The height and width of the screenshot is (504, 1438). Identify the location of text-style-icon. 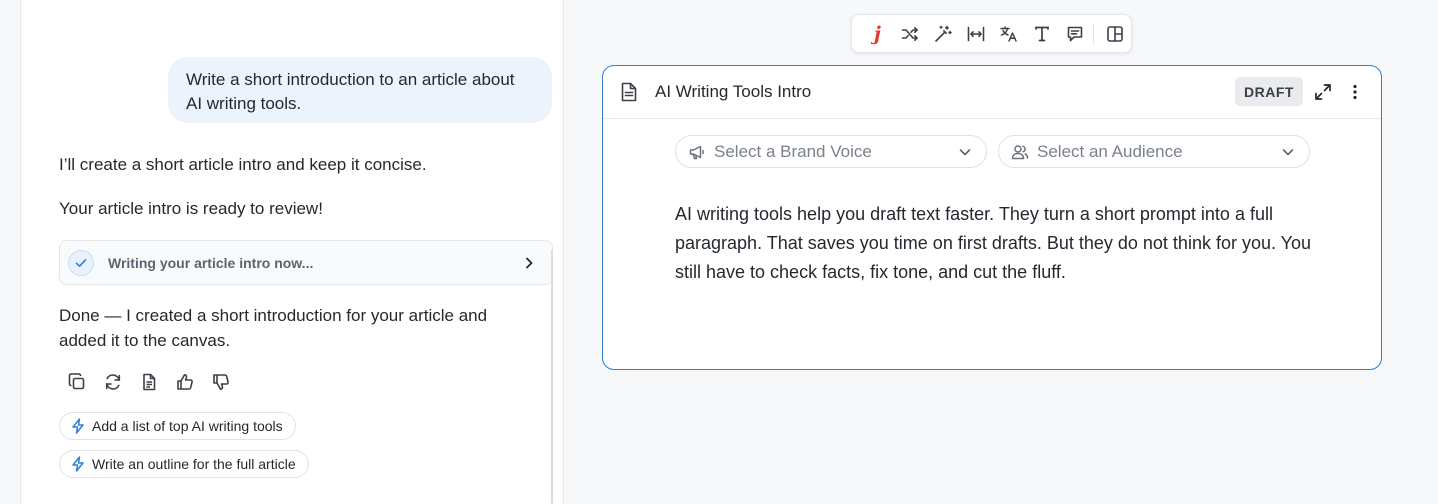
(1041, 34).